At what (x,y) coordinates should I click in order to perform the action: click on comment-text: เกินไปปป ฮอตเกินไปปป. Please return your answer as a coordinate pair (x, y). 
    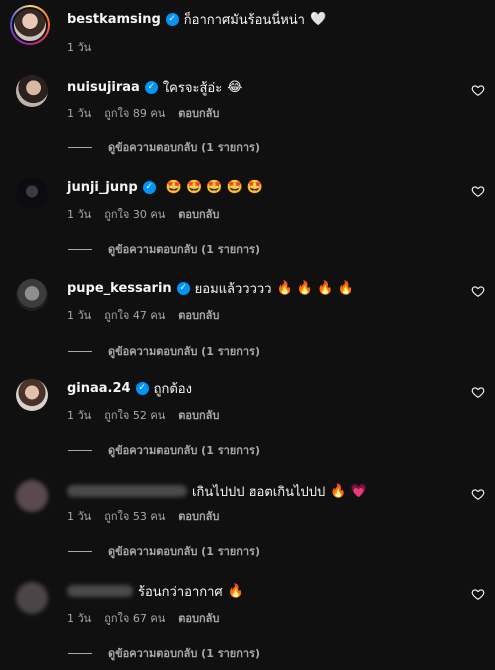
    Looking at the image, I should click on (259, 492).